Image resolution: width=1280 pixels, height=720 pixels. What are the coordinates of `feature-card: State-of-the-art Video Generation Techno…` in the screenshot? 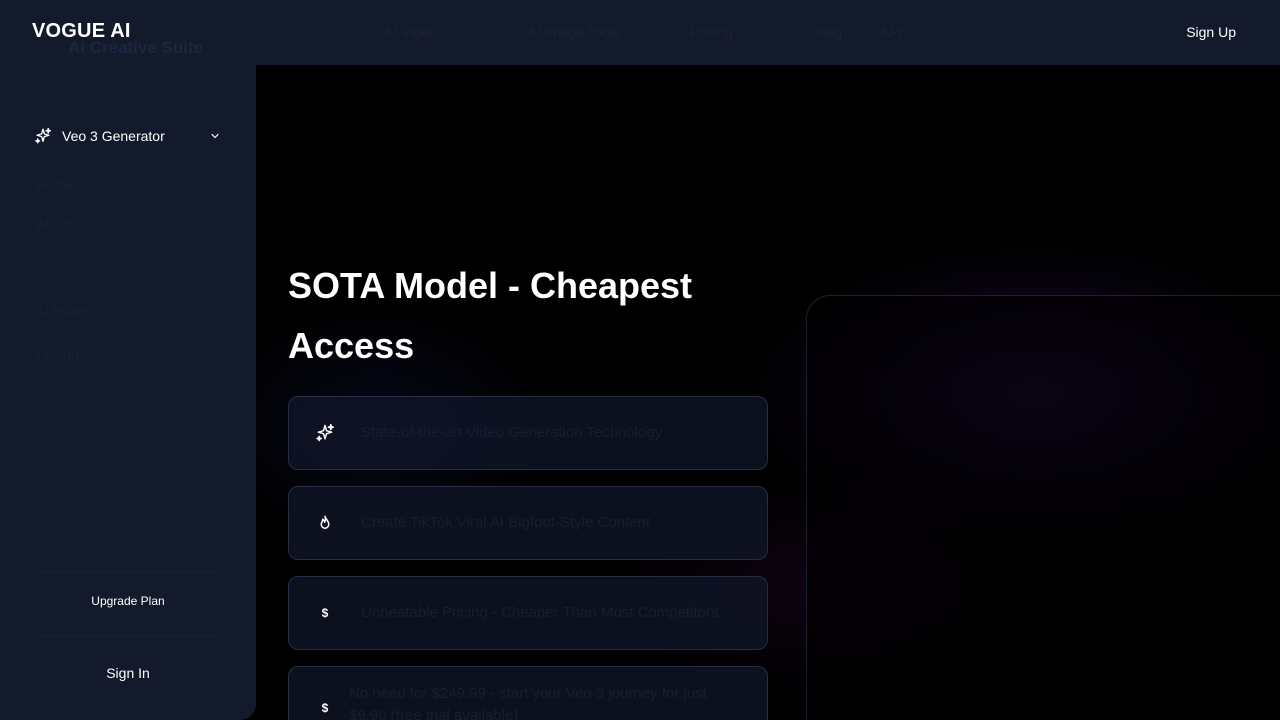 It's located at (528, 433).